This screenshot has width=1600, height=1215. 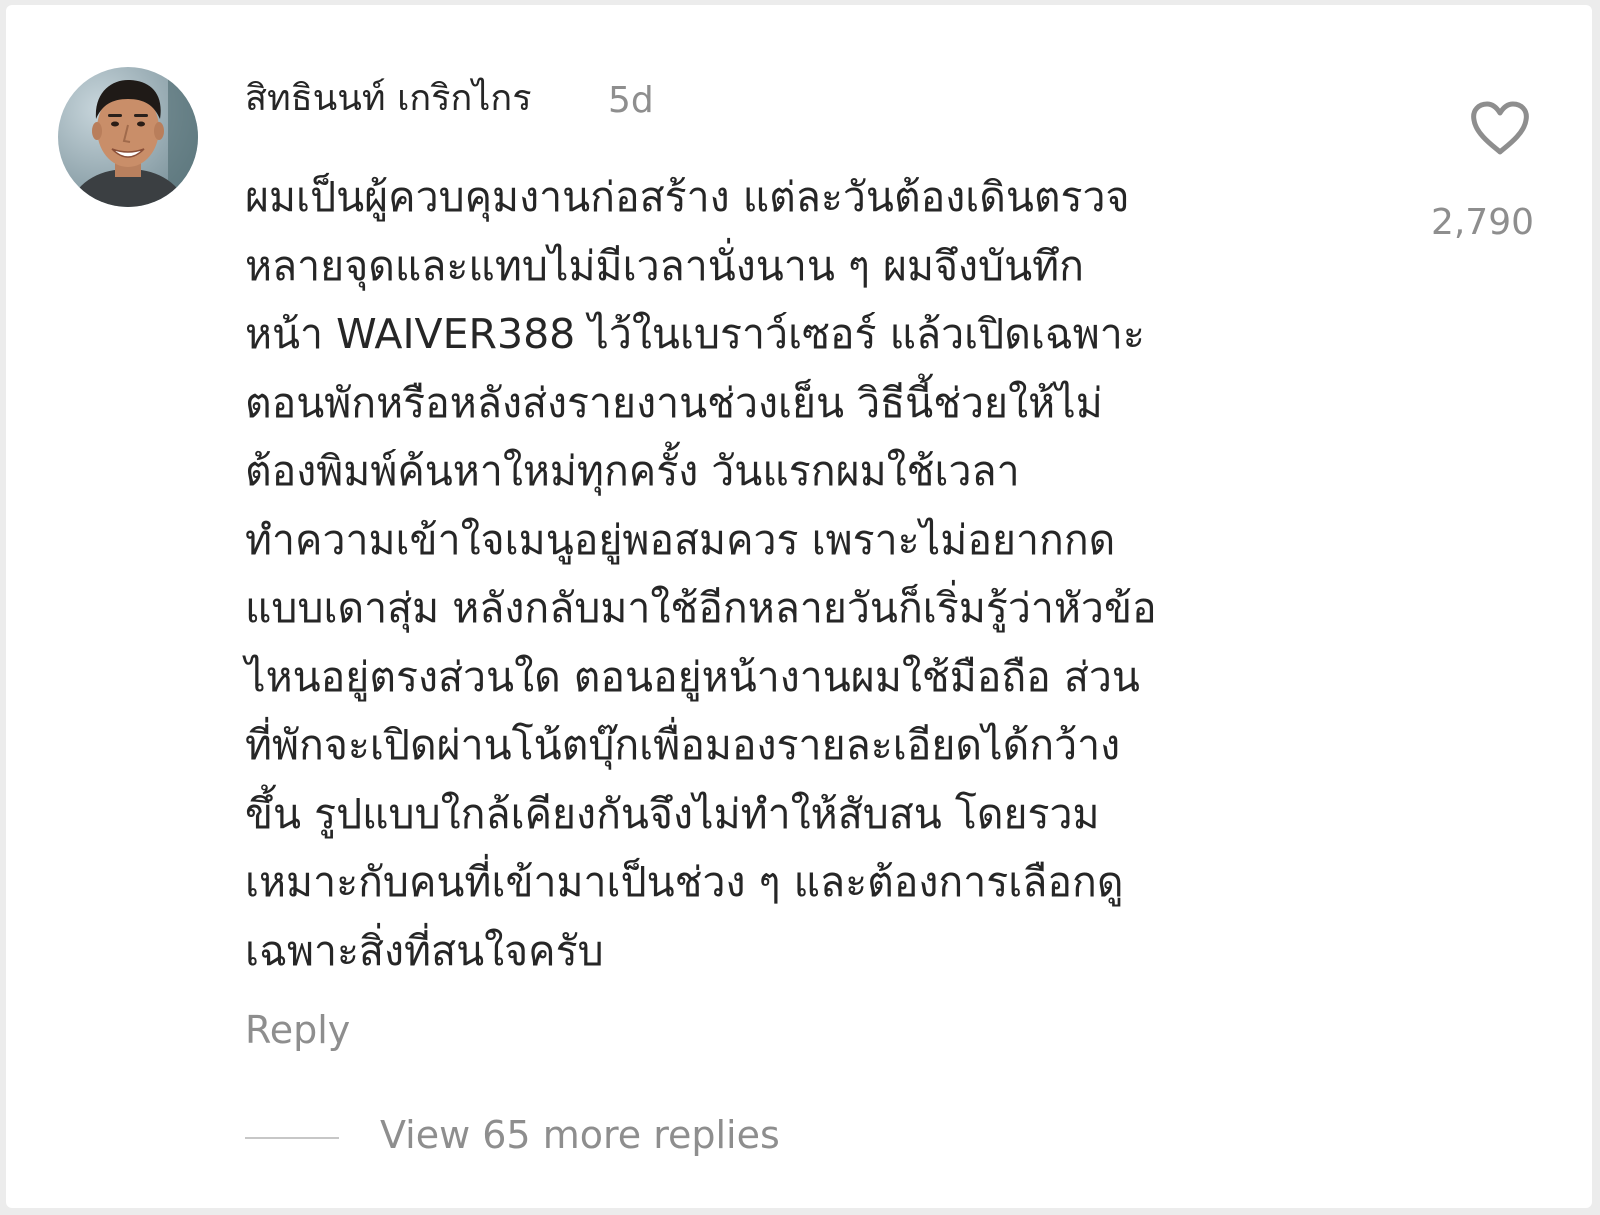 I want to click on like-button, so click(x=1500, y=129).